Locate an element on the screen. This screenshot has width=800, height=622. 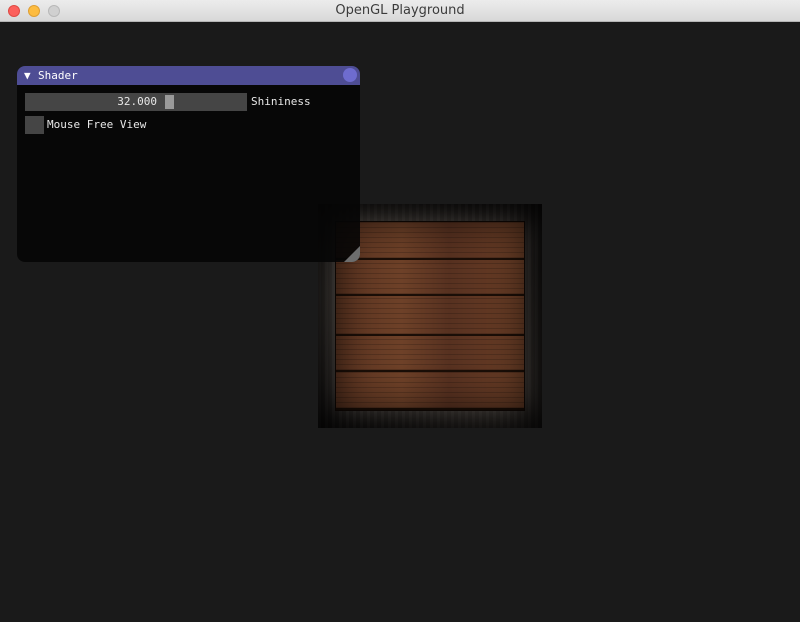
crate-planks is located at coordinates (430, 316).